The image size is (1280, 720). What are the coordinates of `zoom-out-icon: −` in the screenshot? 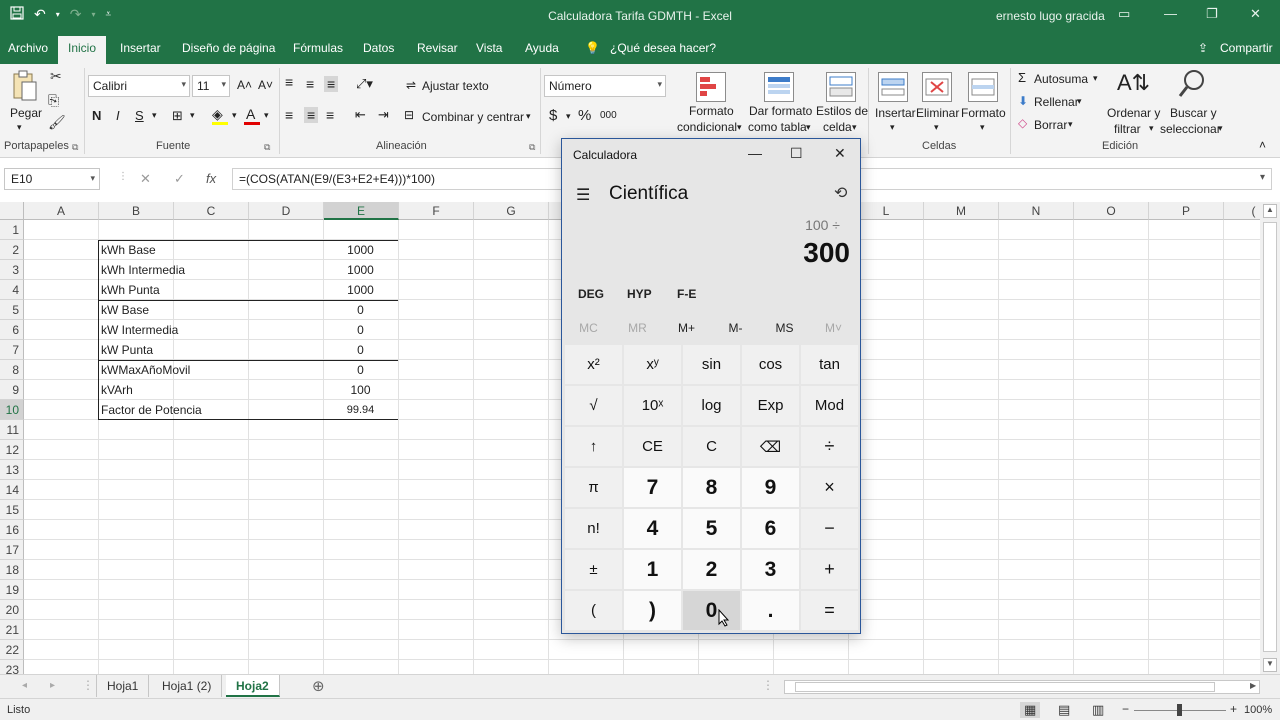 It's located at (1125, 709).